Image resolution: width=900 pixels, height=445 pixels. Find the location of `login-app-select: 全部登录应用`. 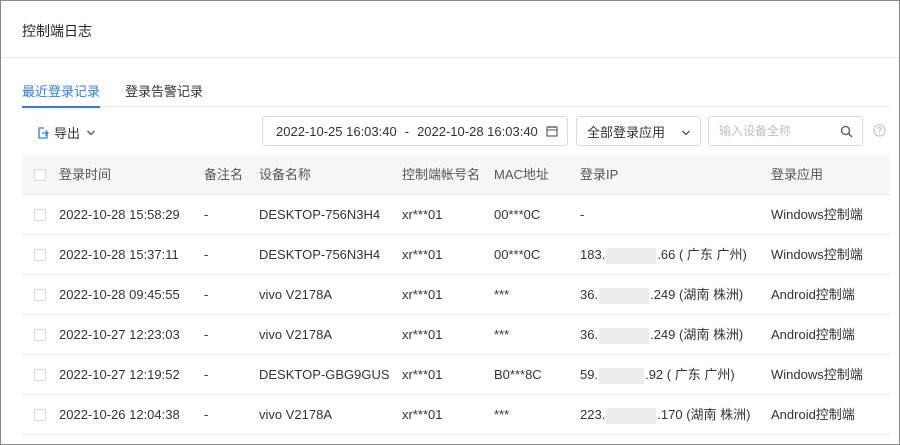

login-app-select: 全部登录应用 is located at coordinates (638, 131).